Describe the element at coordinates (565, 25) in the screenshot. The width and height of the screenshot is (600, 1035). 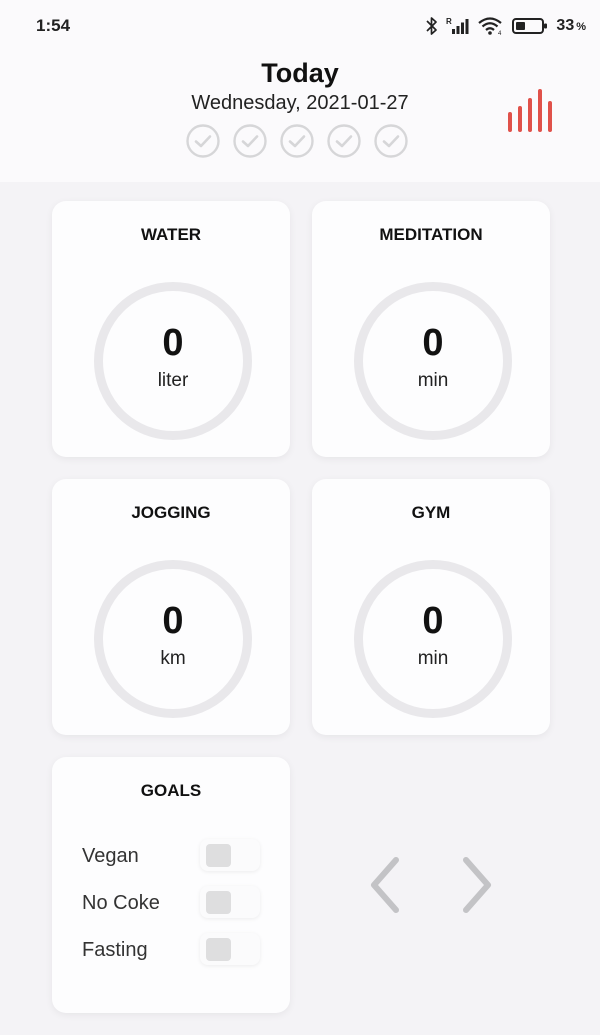
I see `battery-percent: 33` at that location.